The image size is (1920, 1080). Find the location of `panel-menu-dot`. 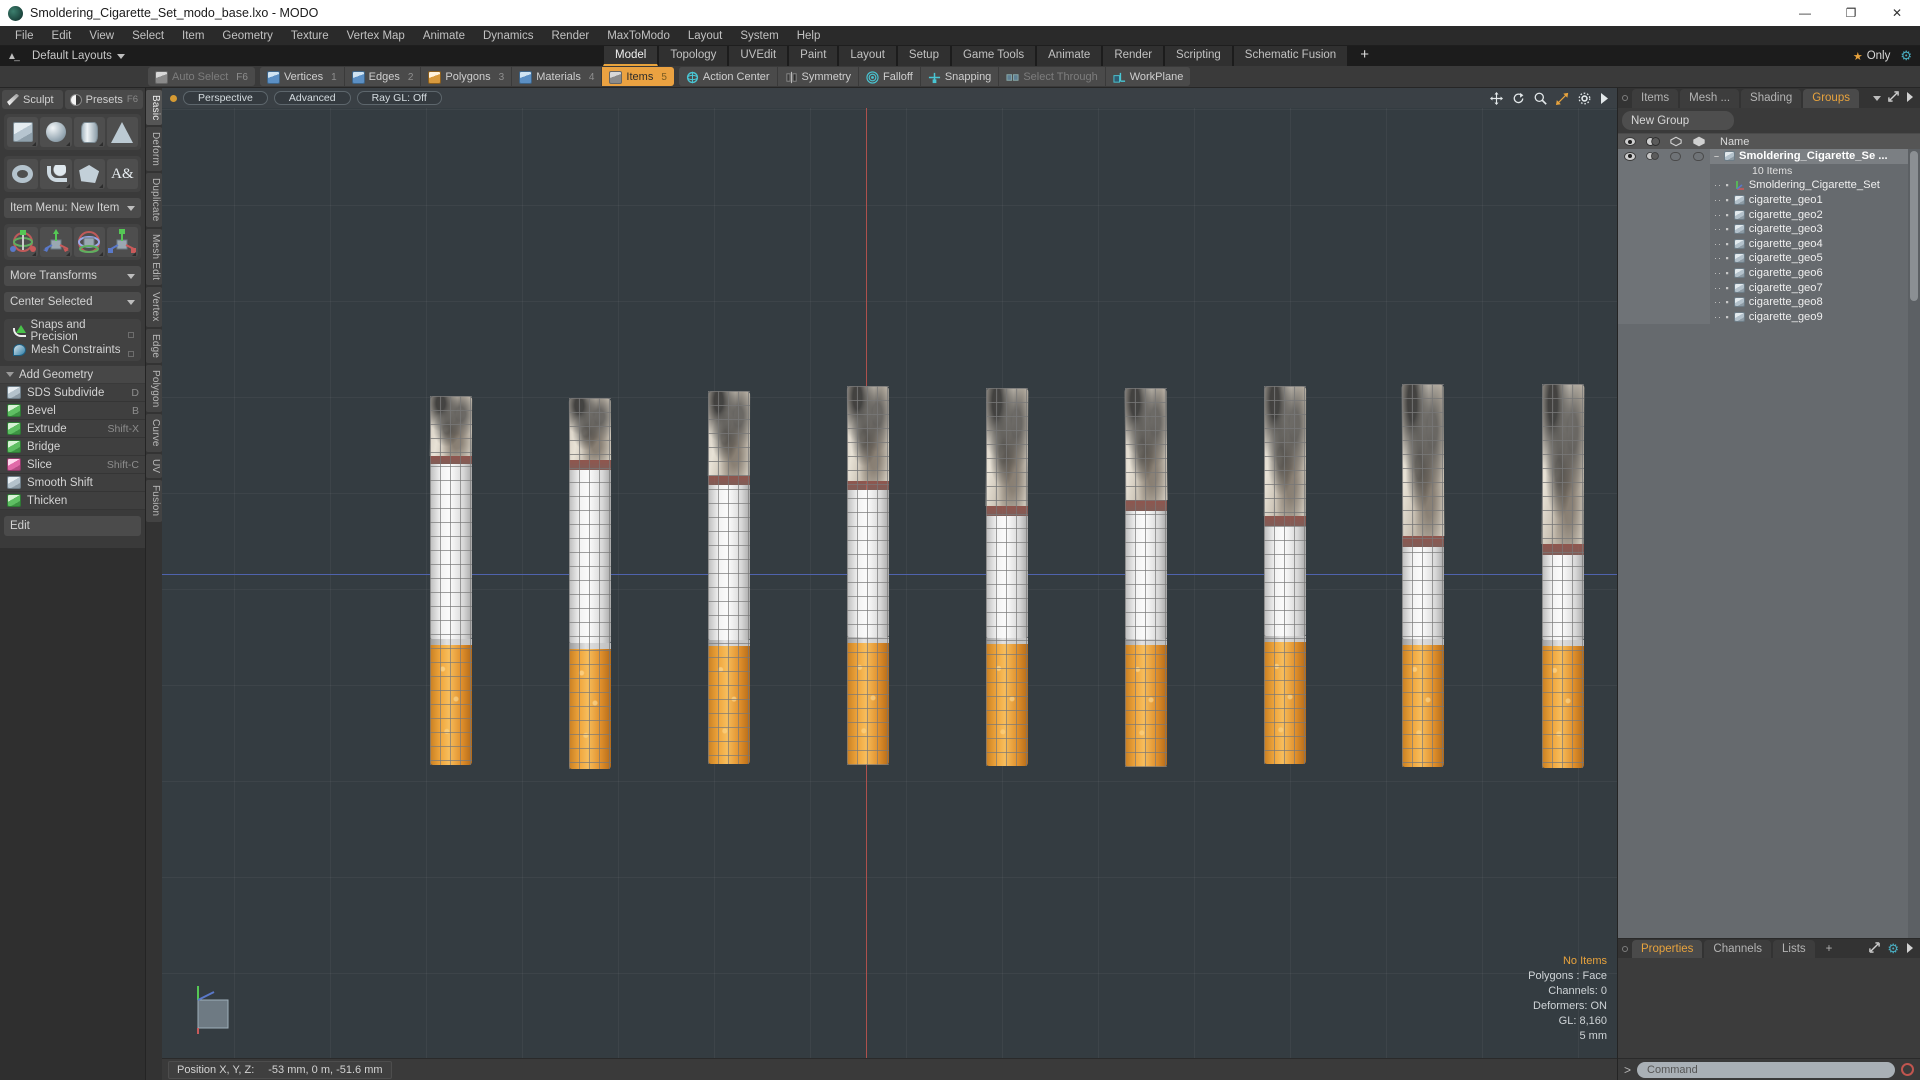

panel-menu-dot is located at coordinates (1625, 98).